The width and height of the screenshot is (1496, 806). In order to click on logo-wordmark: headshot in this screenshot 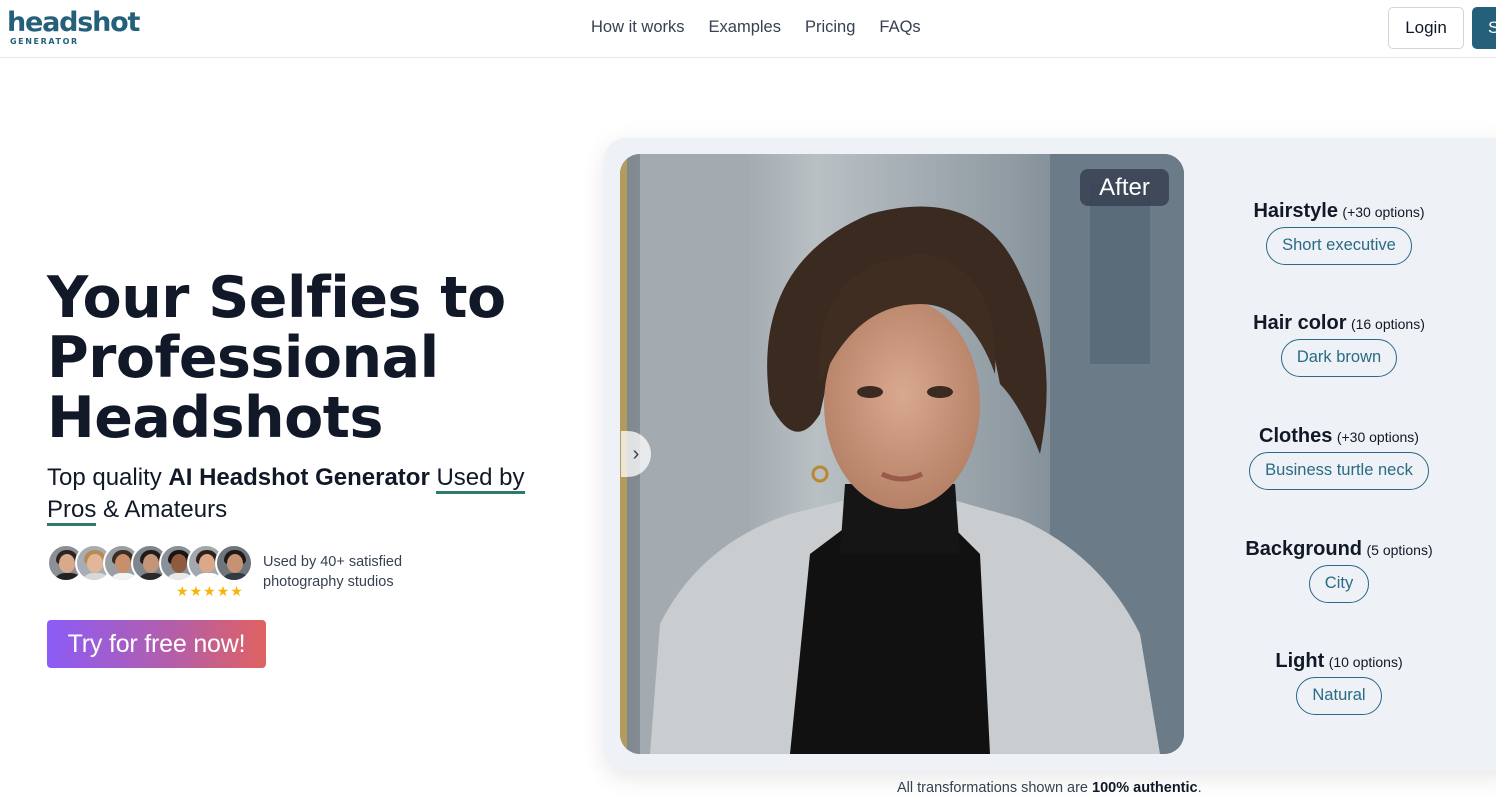, I will do `click(73, 22)`.